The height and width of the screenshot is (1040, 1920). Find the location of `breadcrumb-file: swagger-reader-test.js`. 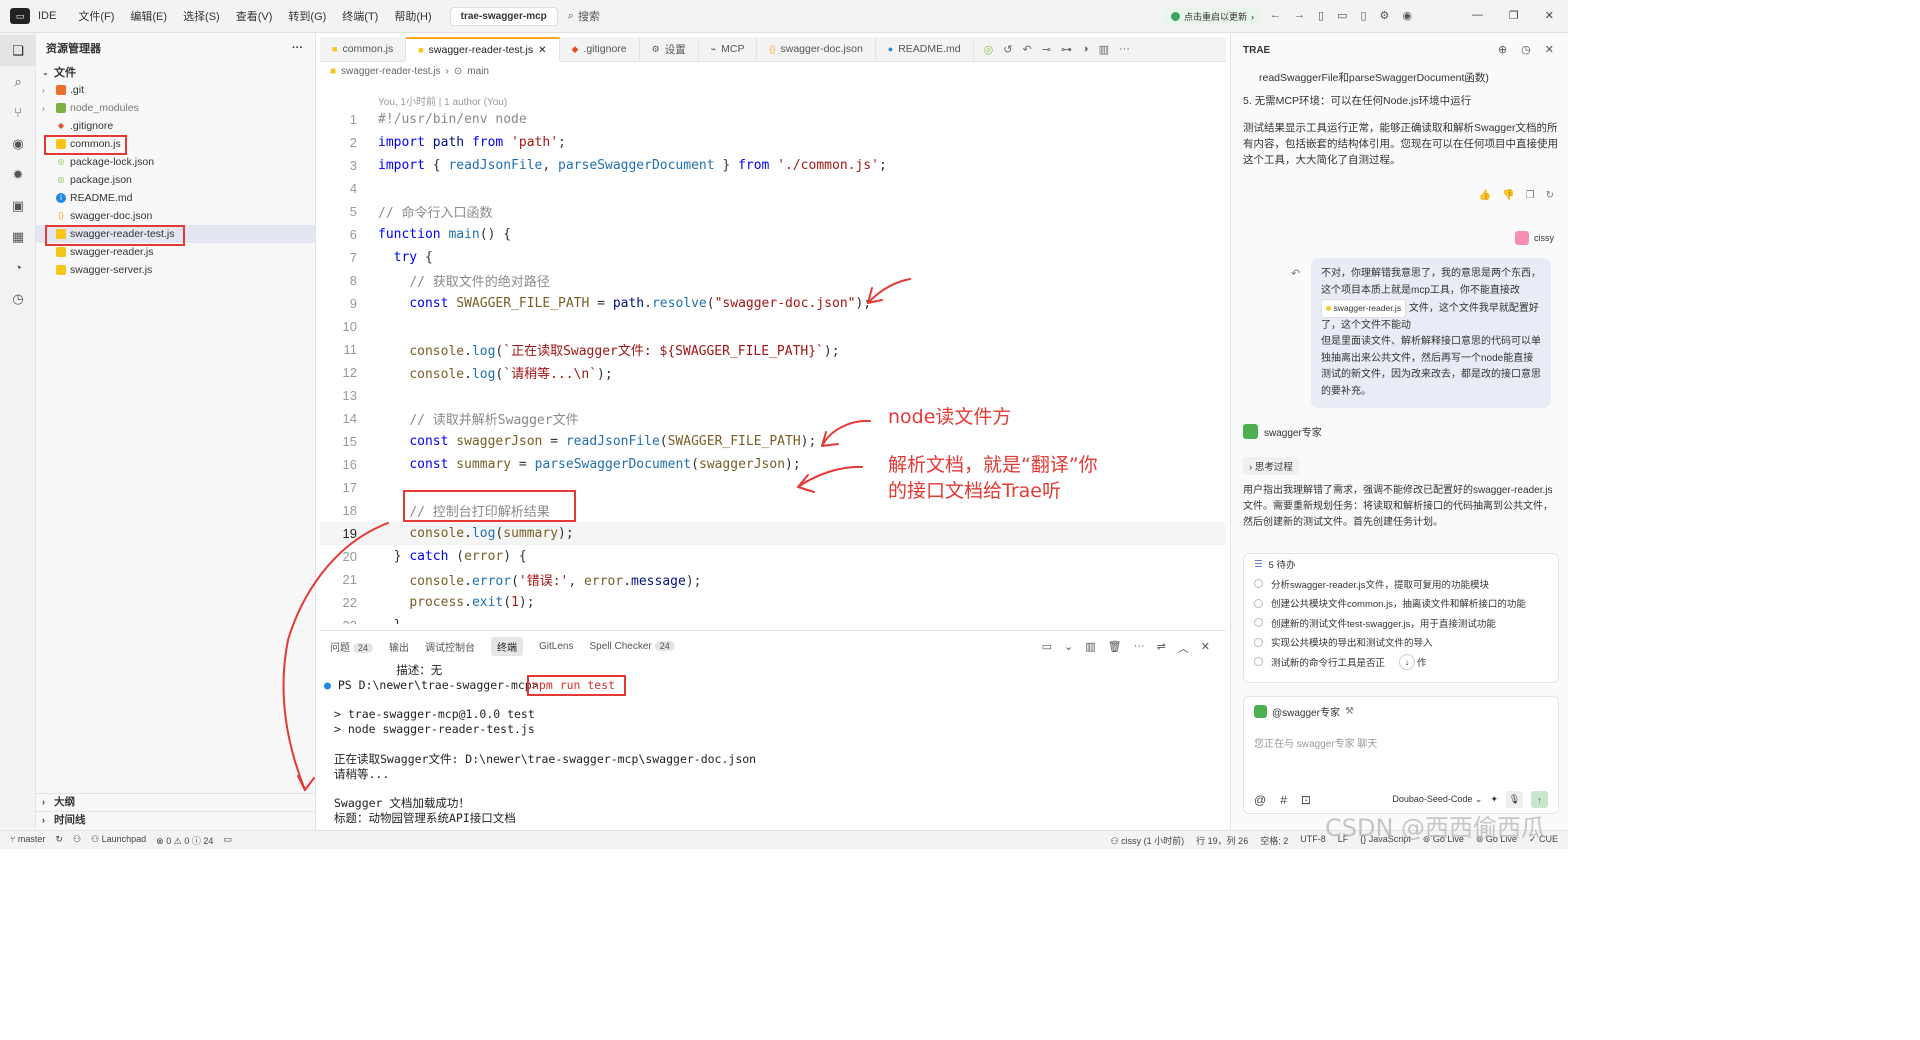

breadcrumb-file: swagger-reader-test.js is located at coordinates (390, 71).